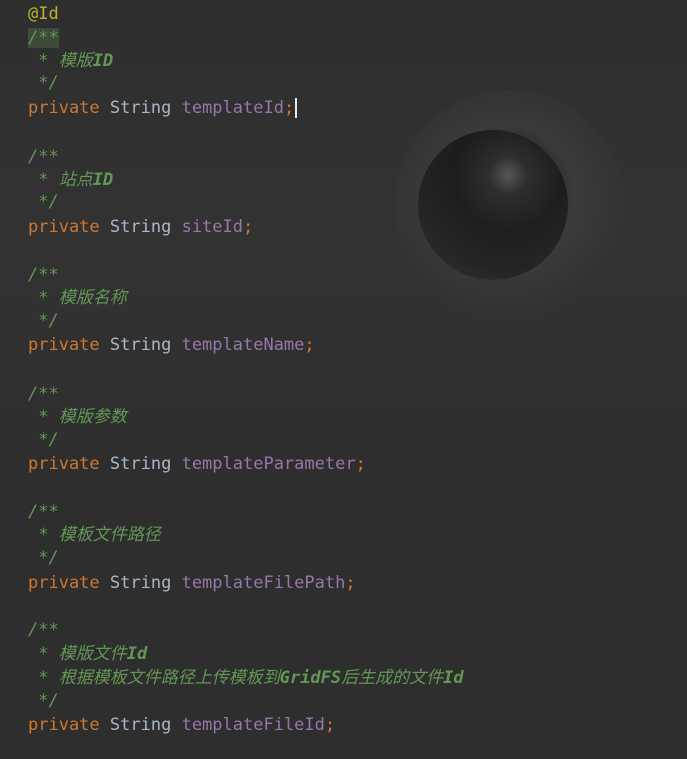 The height and width of the screenshot is (759, 687). What do you see at coordinates (163, 108) in the screenshot?
I see `field-declaration: private String templateId;` at bounding box center [163, 108].